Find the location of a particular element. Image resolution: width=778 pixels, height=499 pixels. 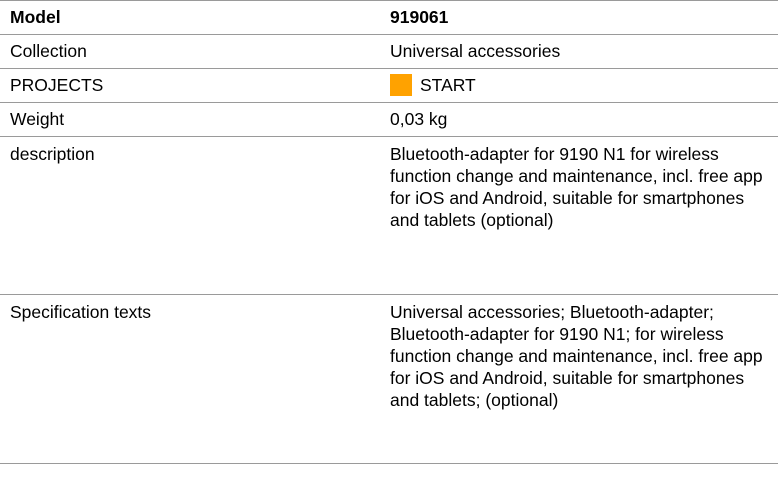

model-number: 919061 is located at coordinates (583, 17).